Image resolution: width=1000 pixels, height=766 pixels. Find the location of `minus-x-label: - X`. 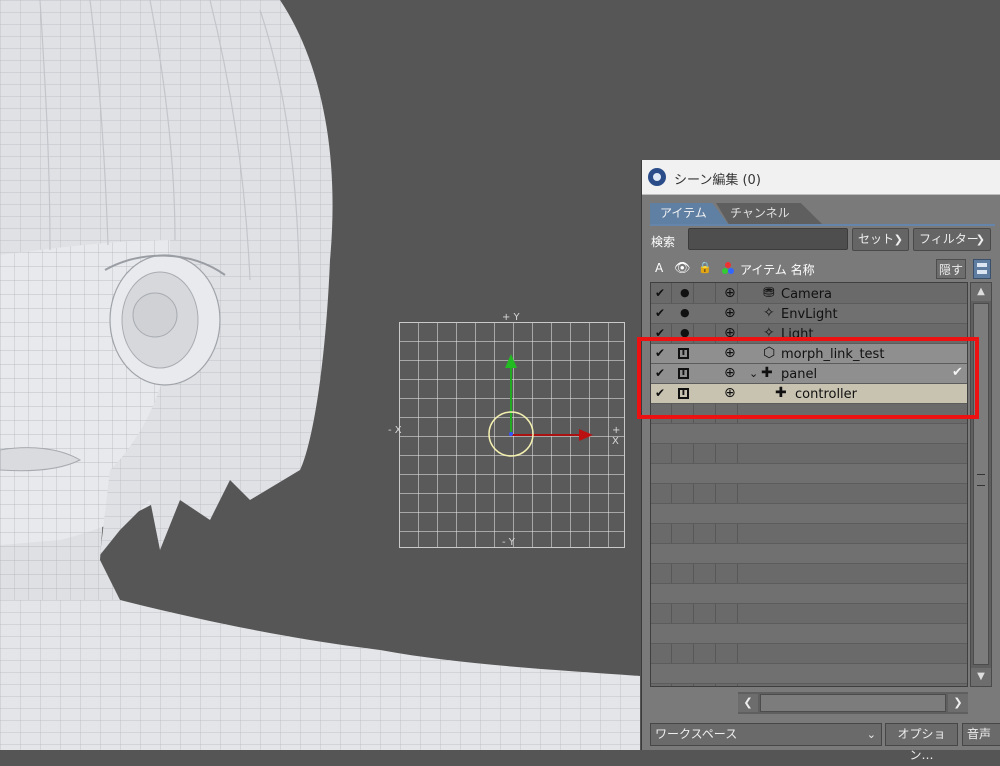

minus-x-label: - X is located at coordinates (395, 430).